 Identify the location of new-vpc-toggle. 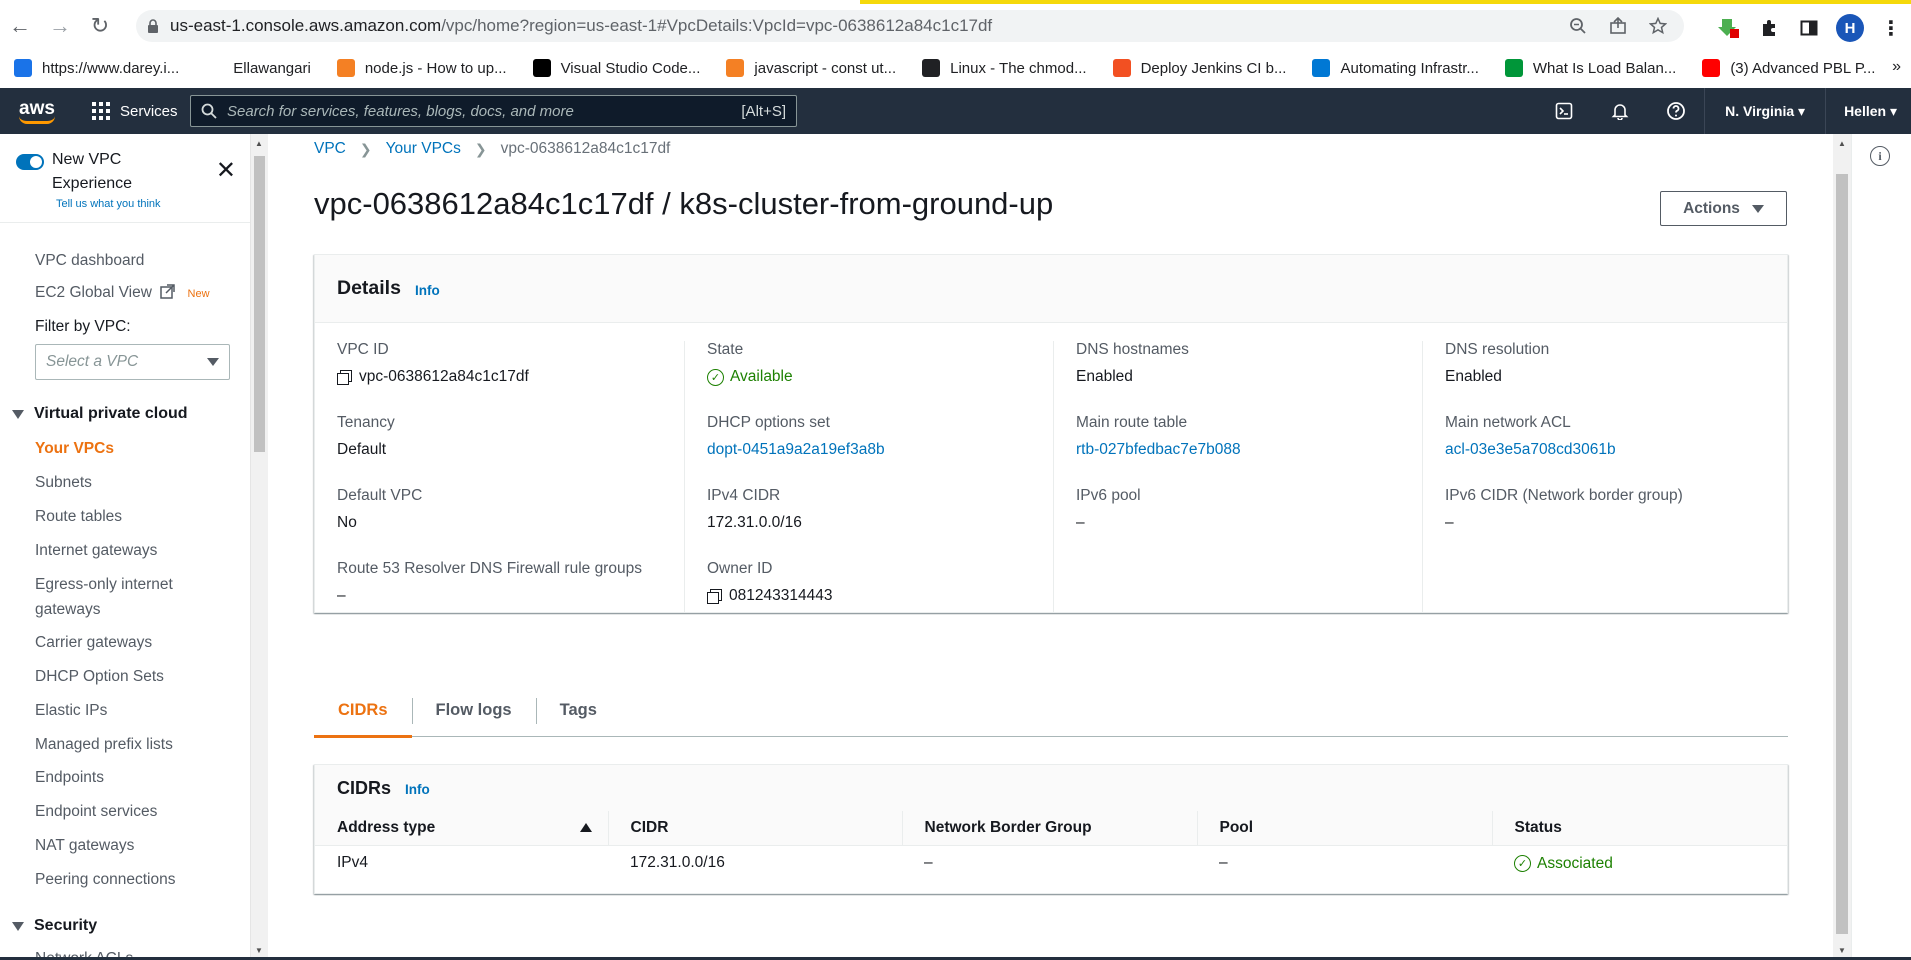
(30, 162).